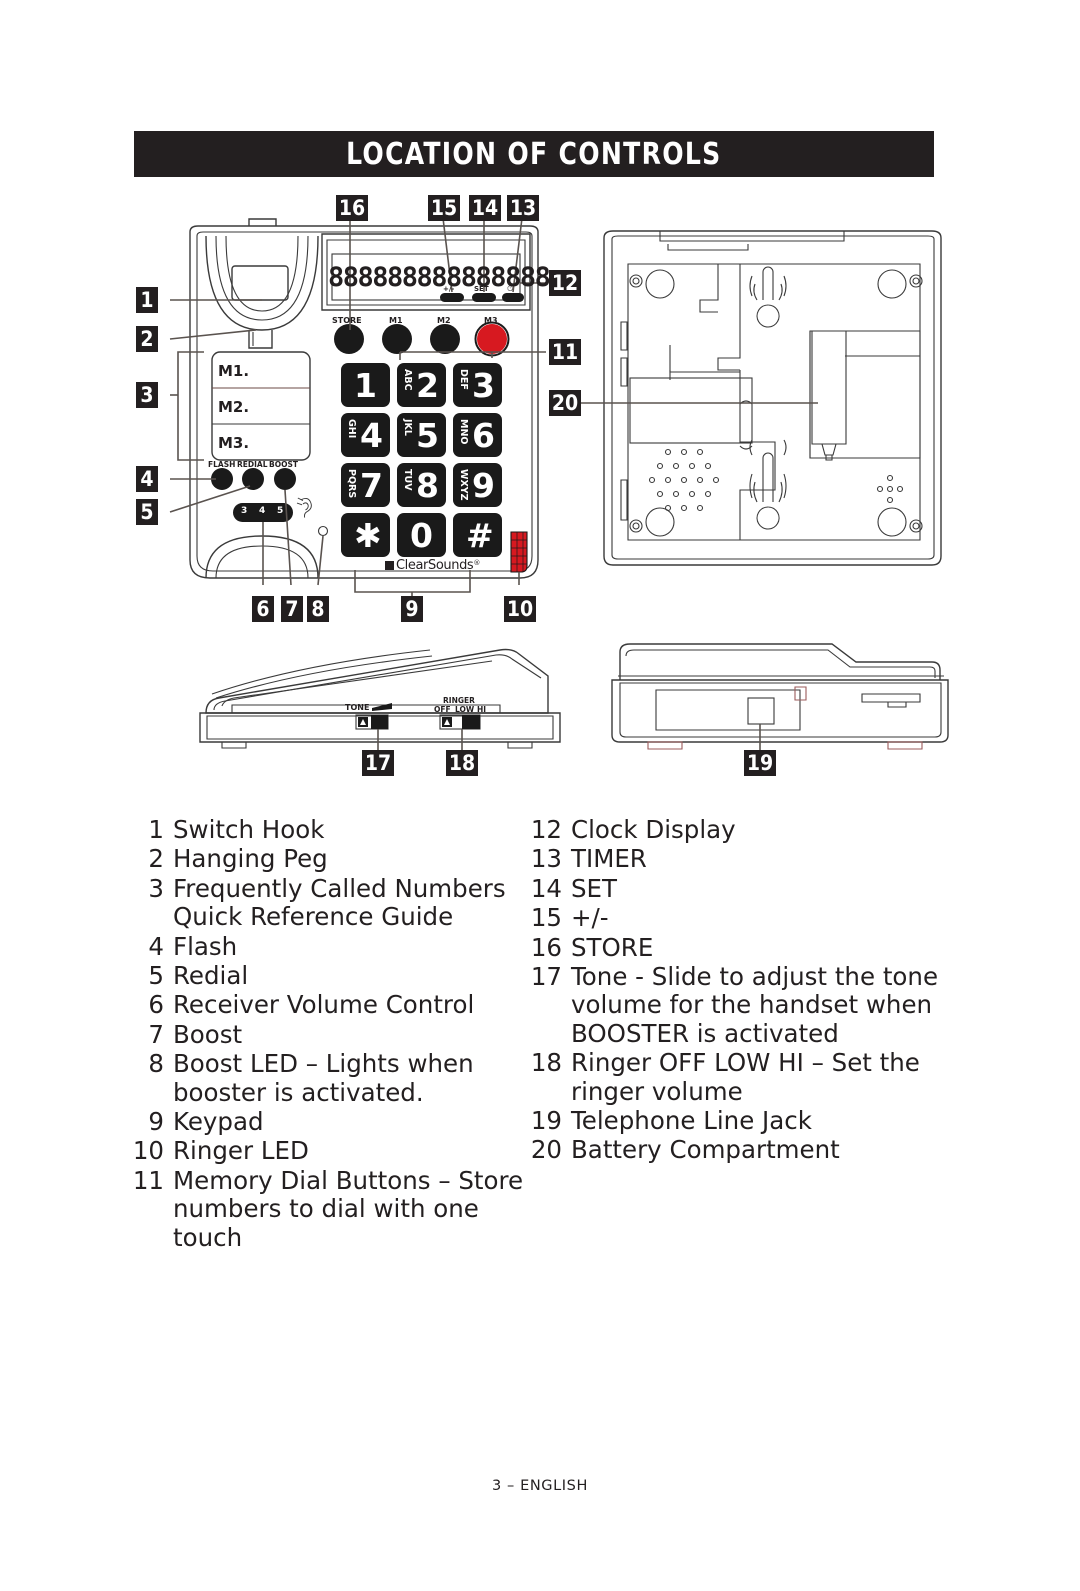 The image size is (1080, 1591). Describe the element at coordinates (262, 511) in the screenshot. I see `volume-tick-4: 4` at that location.